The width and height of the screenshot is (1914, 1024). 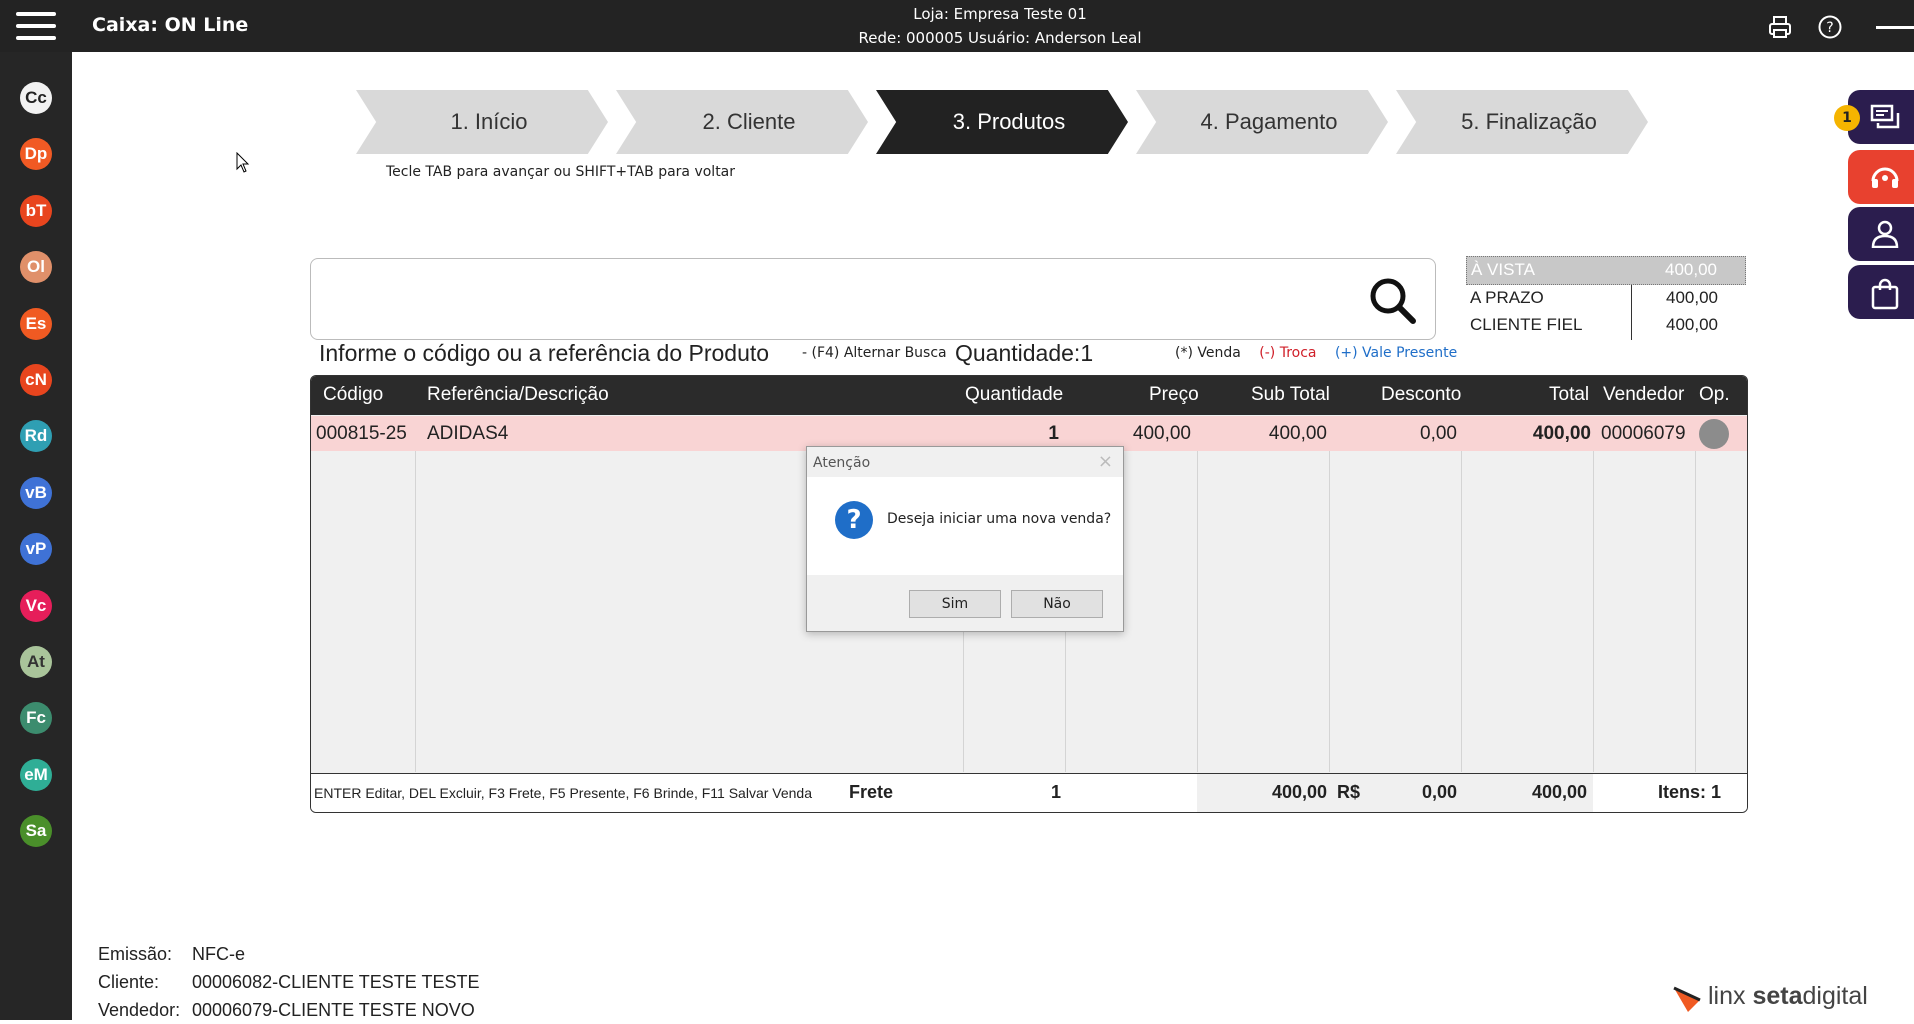 What do you see at coordinates (1606, 298) in the screenshot?
I see `price-row: A PRAZO 400,00` at bounding box center [1606, 298].